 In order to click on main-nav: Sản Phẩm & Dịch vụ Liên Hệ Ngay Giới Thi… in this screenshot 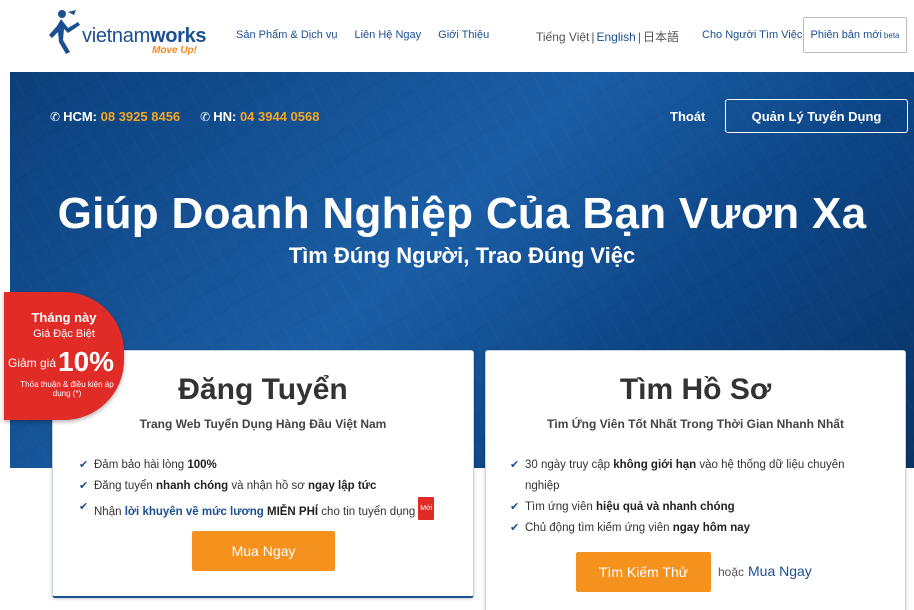, I will do `click(362, 35)`.